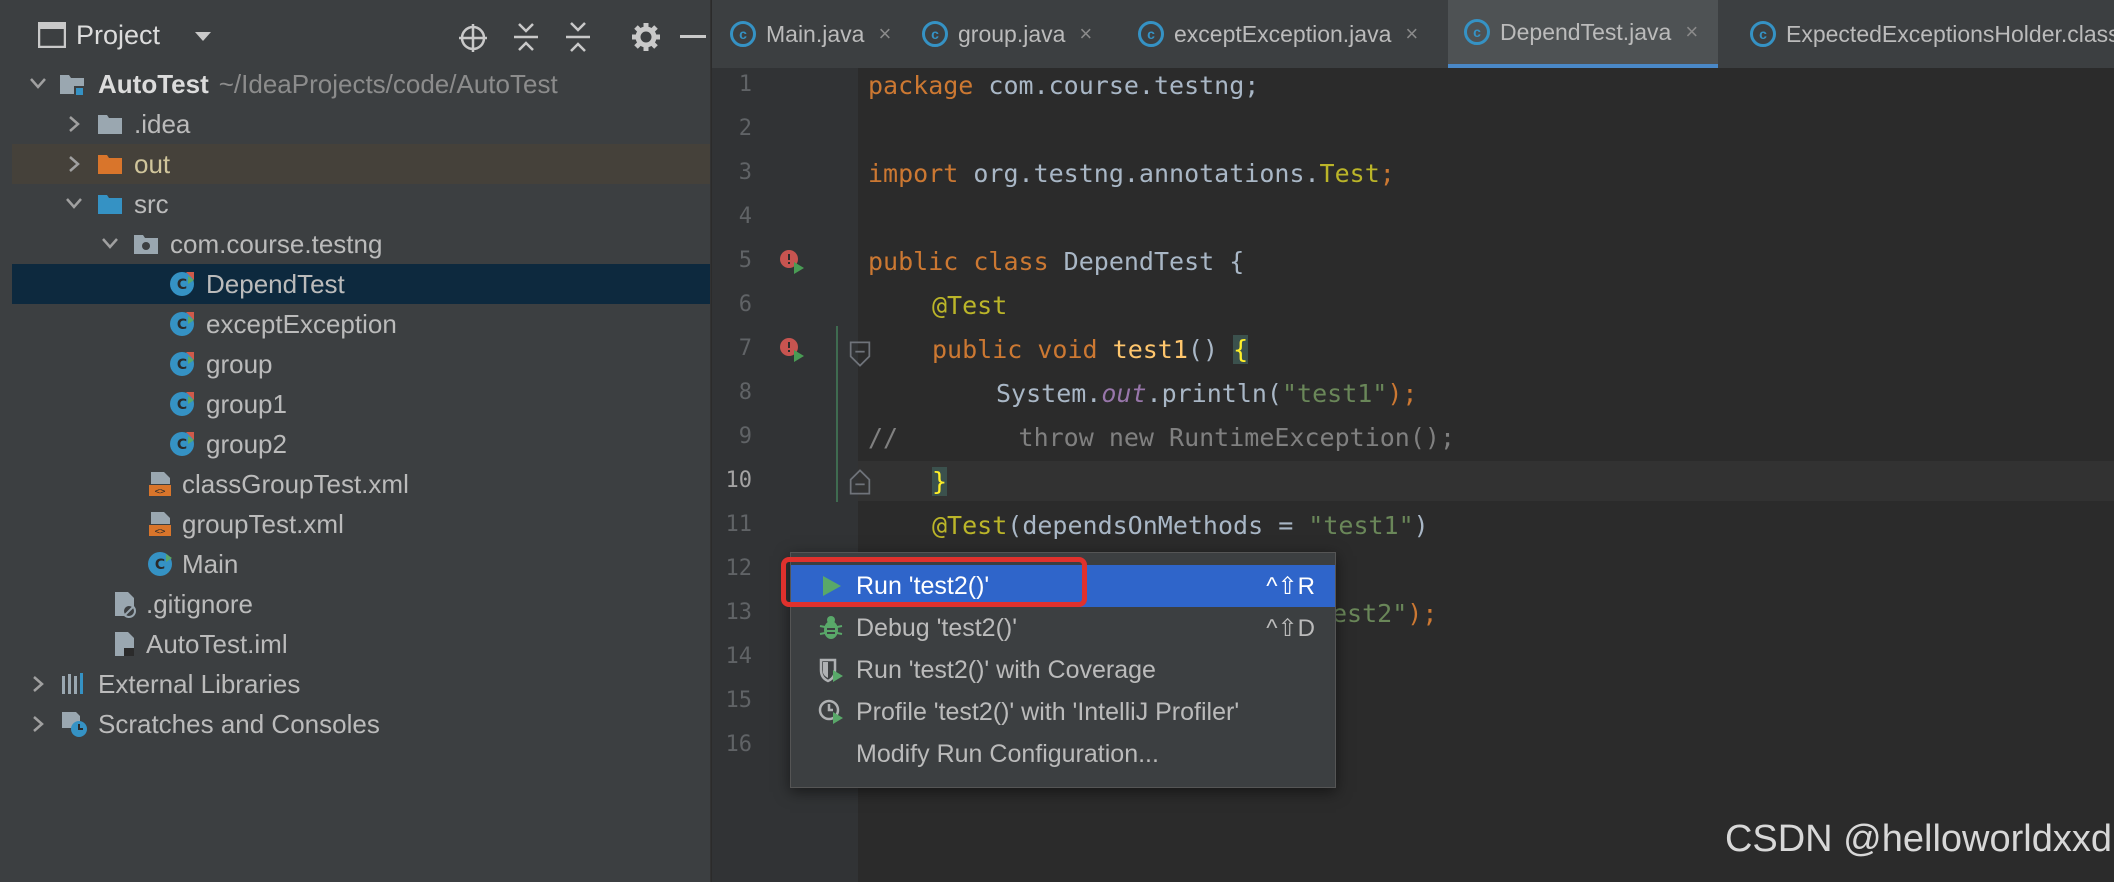 The width and height of the screenshot is (2114, 882). Describe the element at coordinates (275, 284) in the screenshot. I see `tree-item-label: DependTest` at that location.